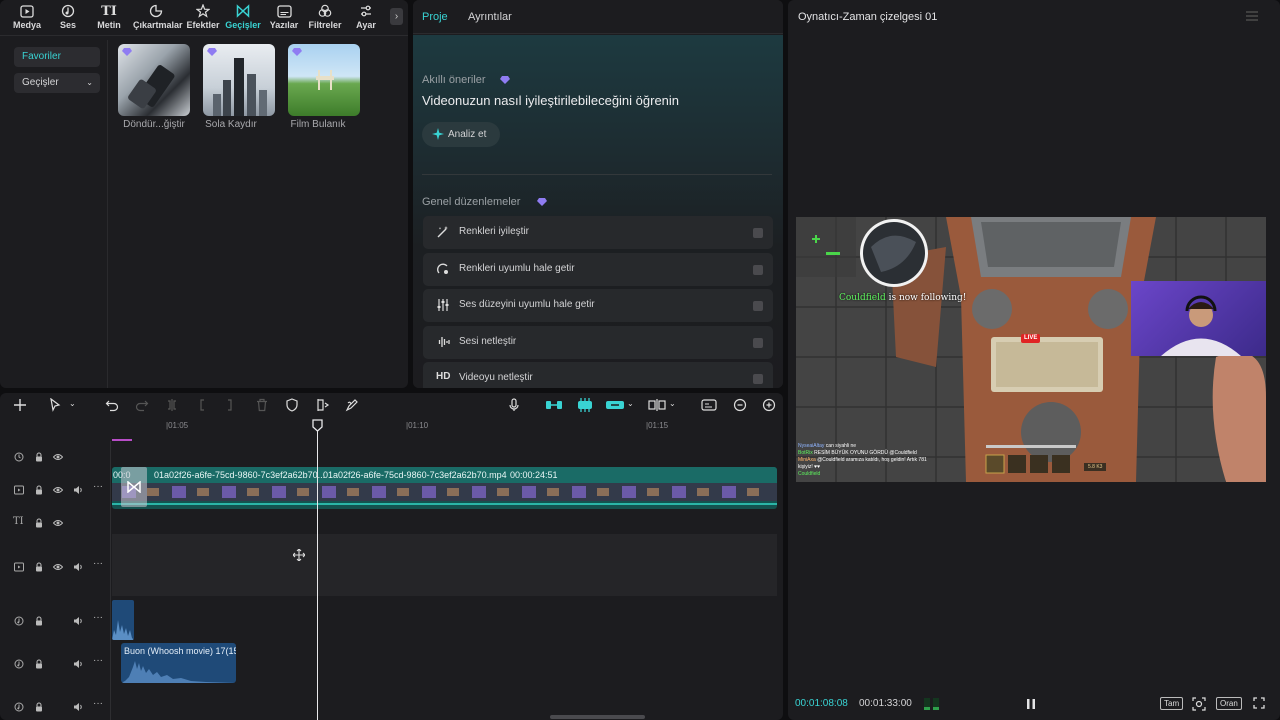 Image resolution: width=1280 pixels, height=720 pixels. Describe the element at coordinates (123, 620) in the screenshot. I see `audio-clip-small` at that location.